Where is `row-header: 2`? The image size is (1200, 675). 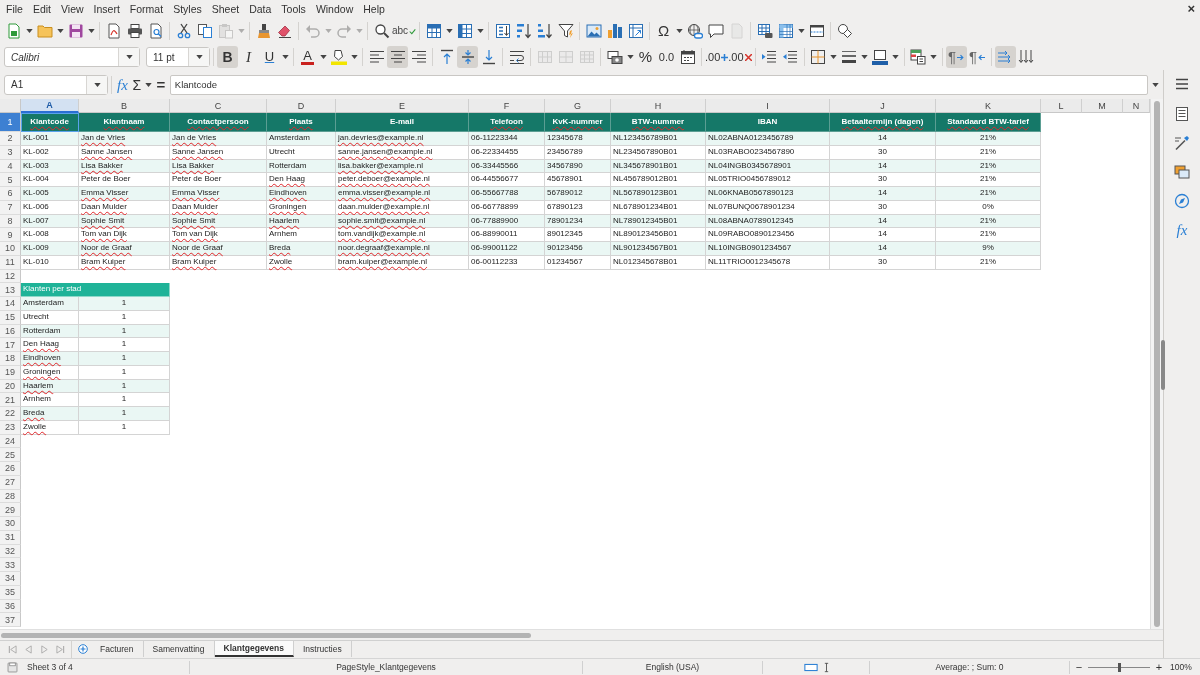 row-header: 2 is located at coordinates (10, 139).